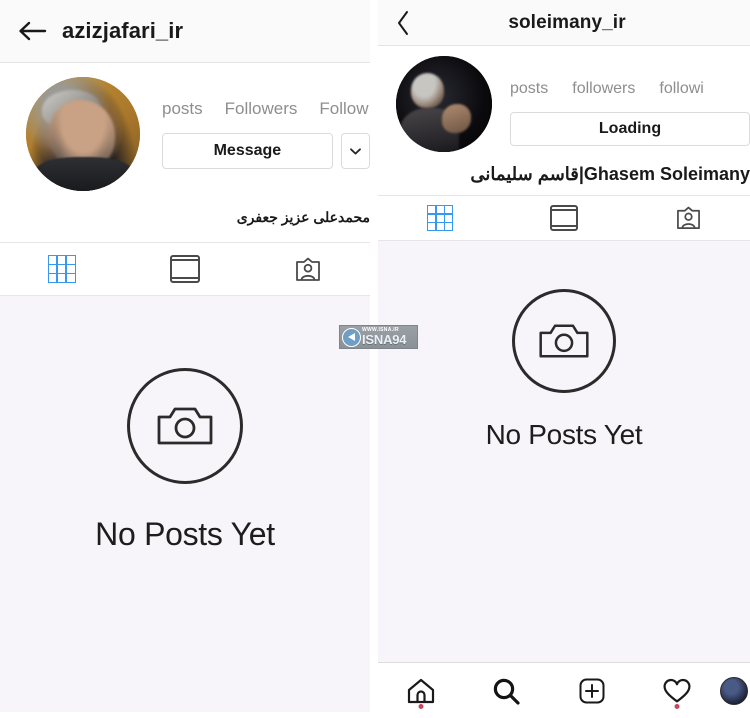  Describe the element at coordinates (343, 109) in the screenshot. I see `left-stat-following: Follow` at that location.